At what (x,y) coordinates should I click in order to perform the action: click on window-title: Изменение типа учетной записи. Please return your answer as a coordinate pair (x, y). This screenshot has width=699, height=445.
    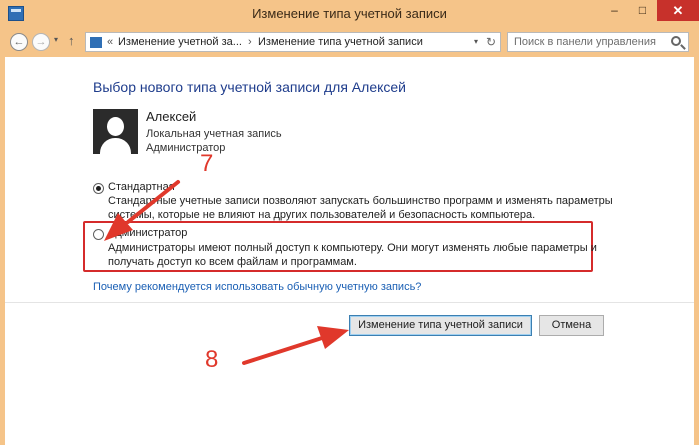
    Looking at the image, I should click on (349, 13).